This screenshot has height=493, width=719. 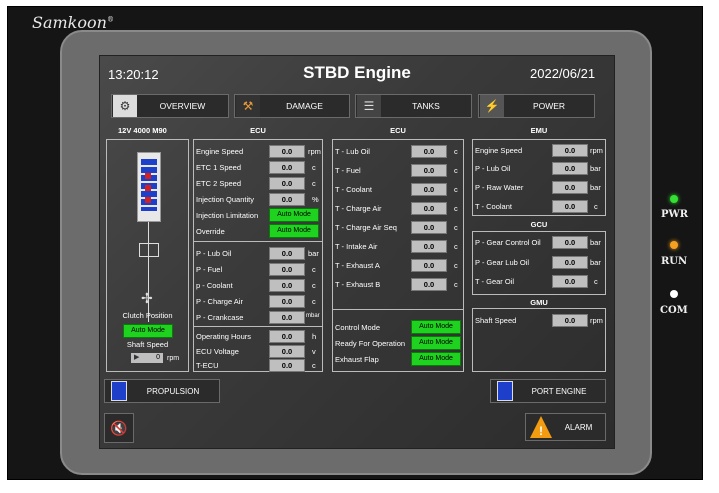 I want to click on date: 2022/06/21, so click(x=563, y=73).